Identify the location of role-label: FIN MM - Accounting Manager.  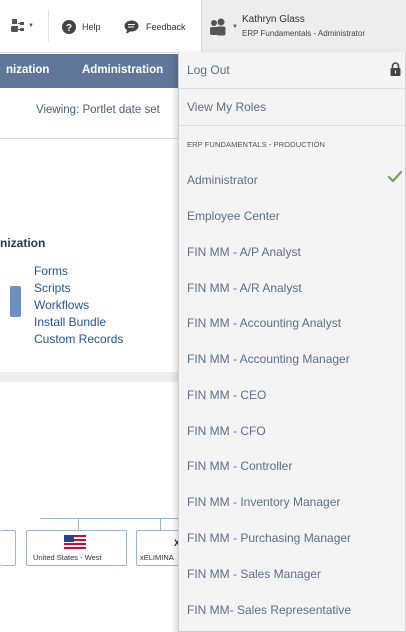
(268, 359).